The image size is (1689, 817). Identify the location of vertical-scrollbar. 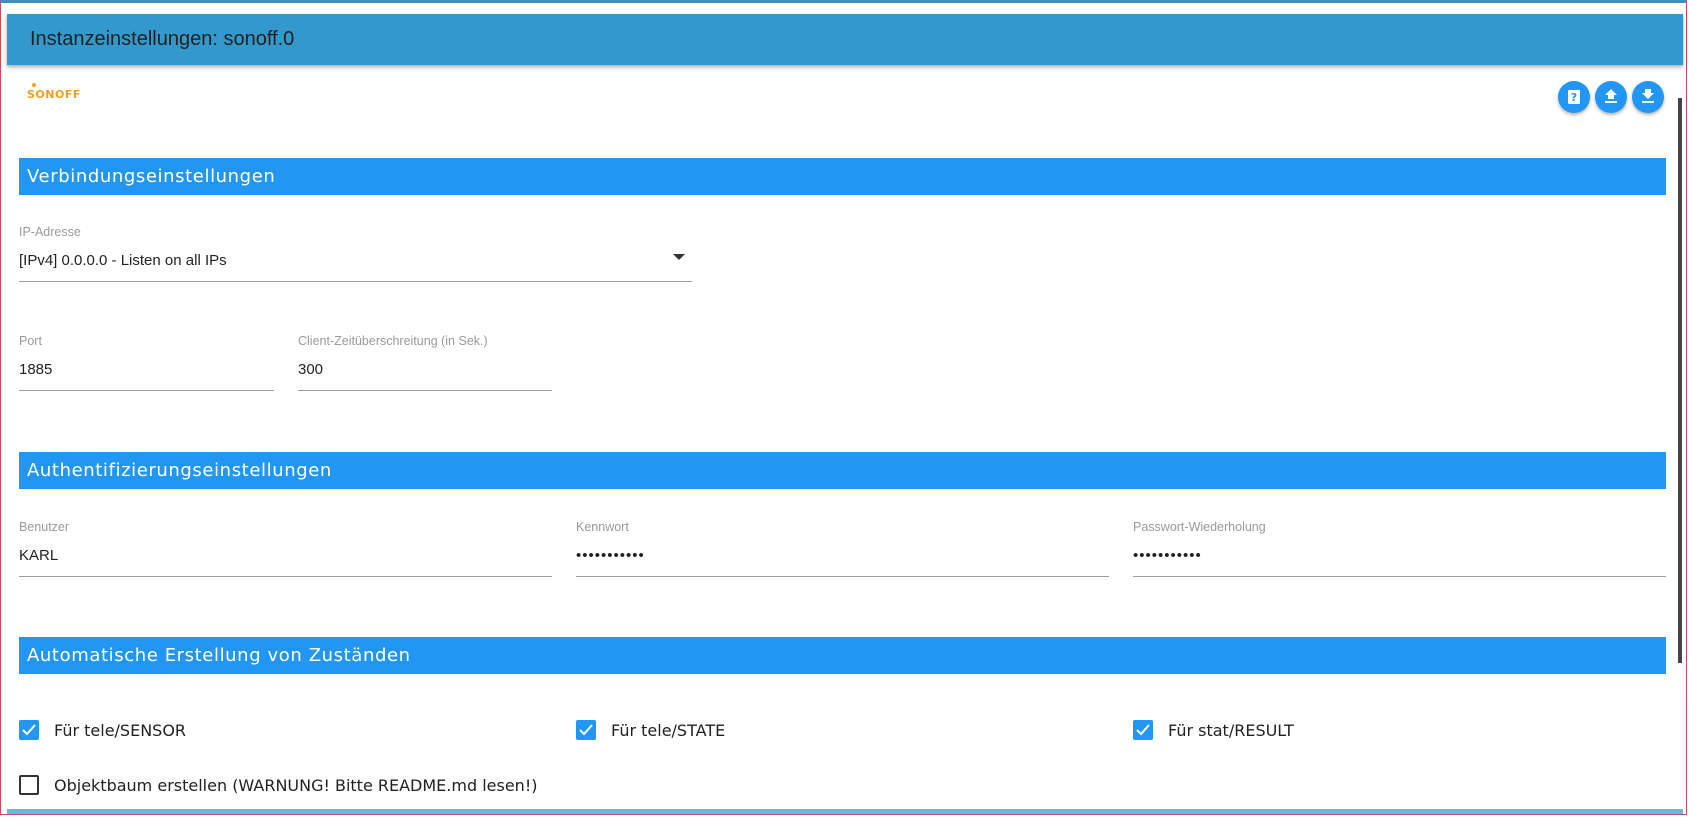
(1680, 380).